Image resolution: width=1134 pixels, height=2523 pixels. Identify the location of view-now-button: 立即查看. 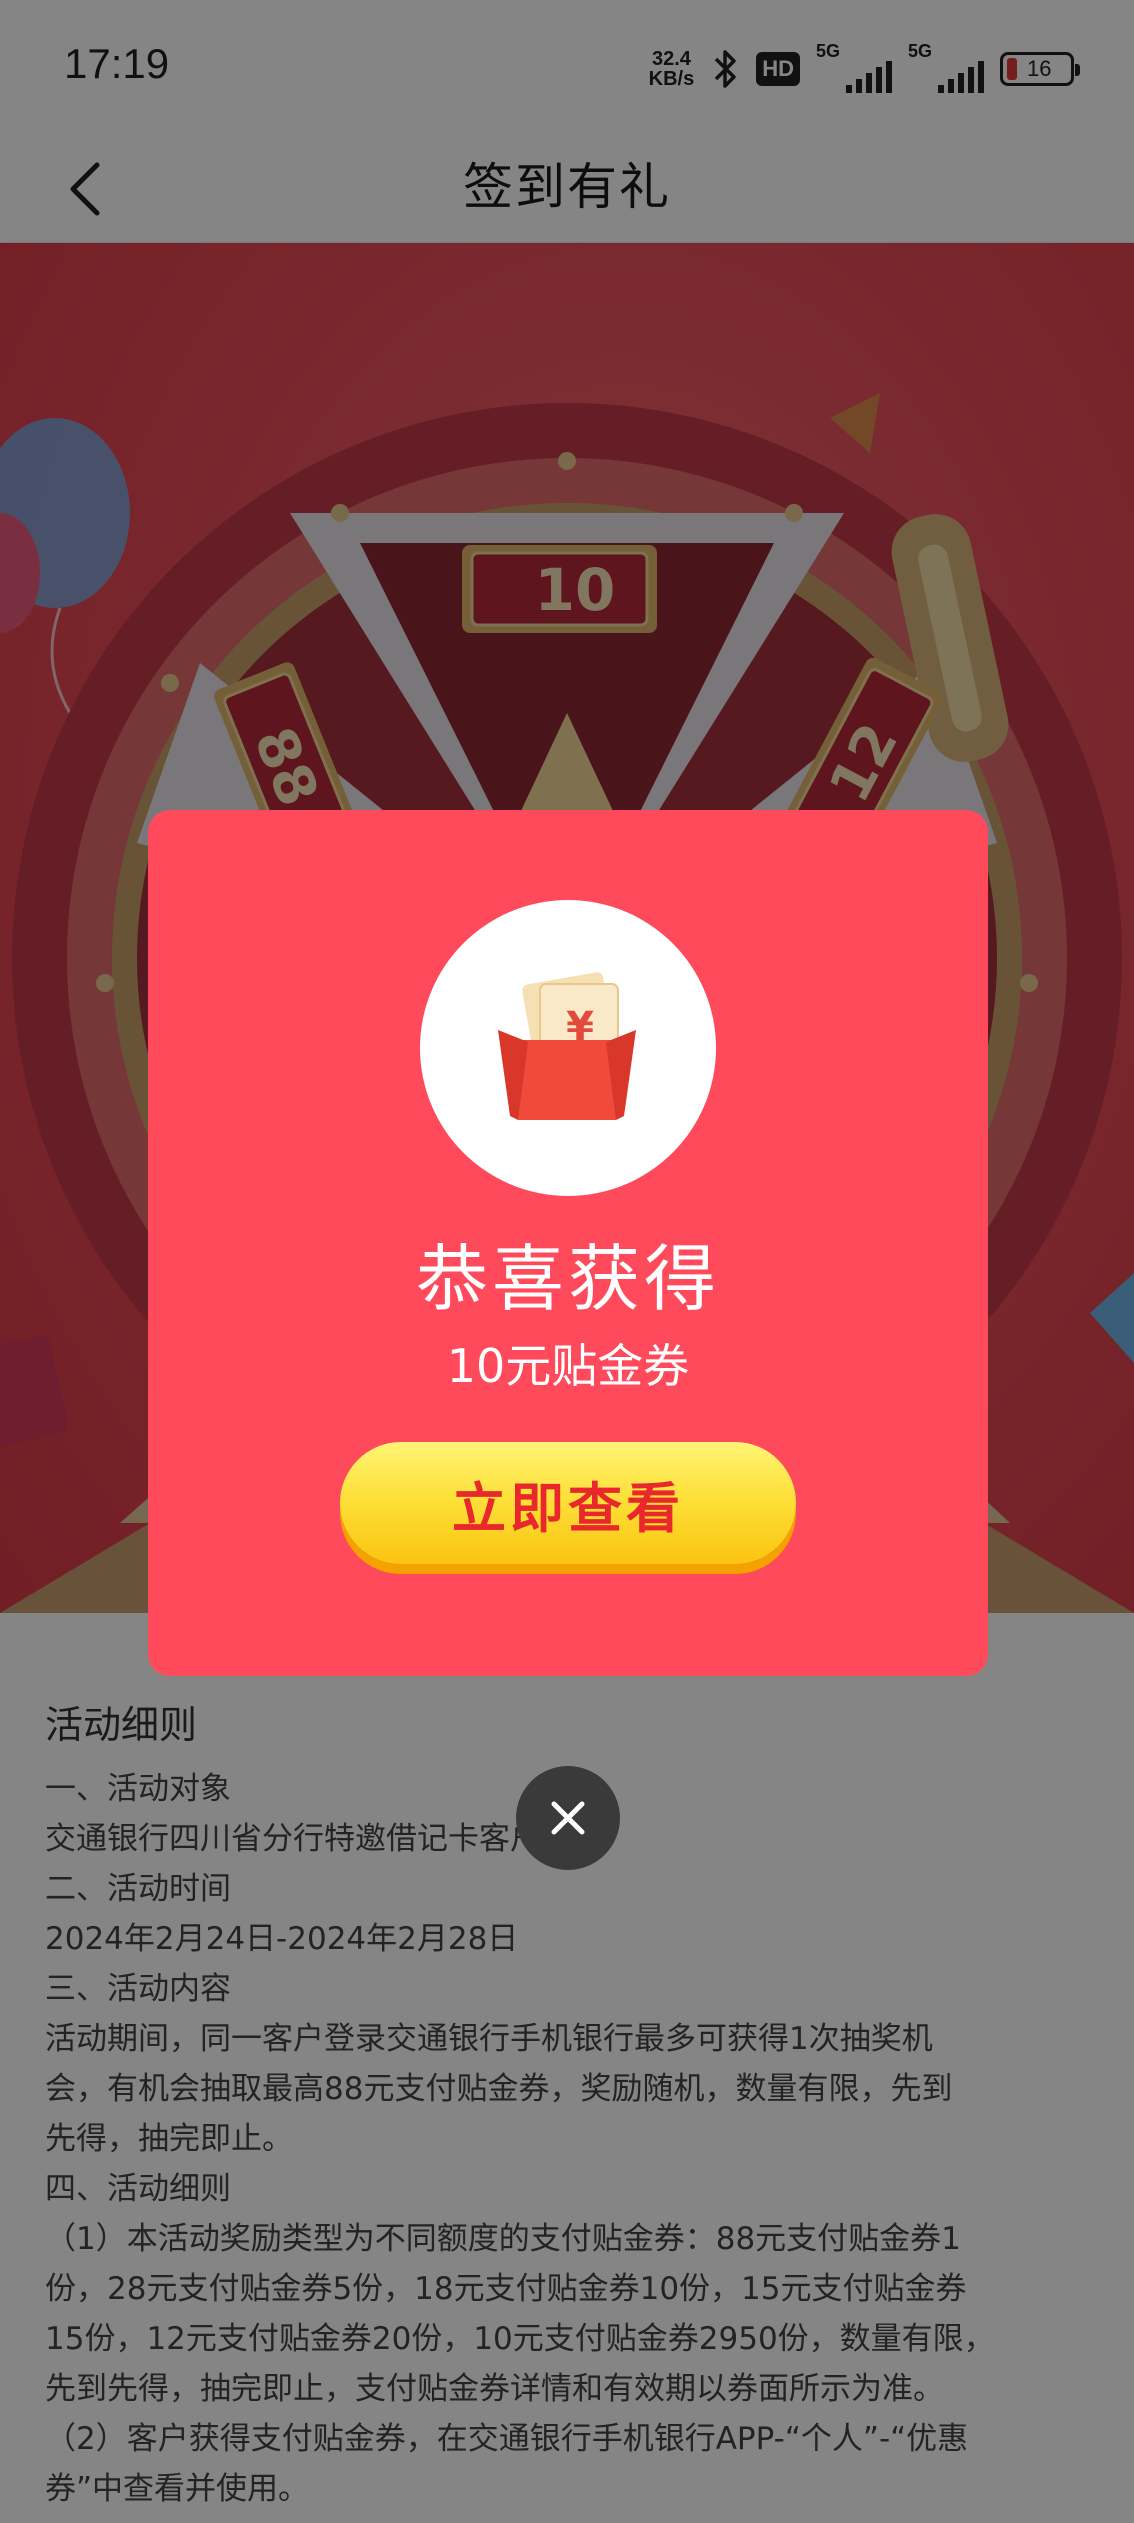
(568, 1503).